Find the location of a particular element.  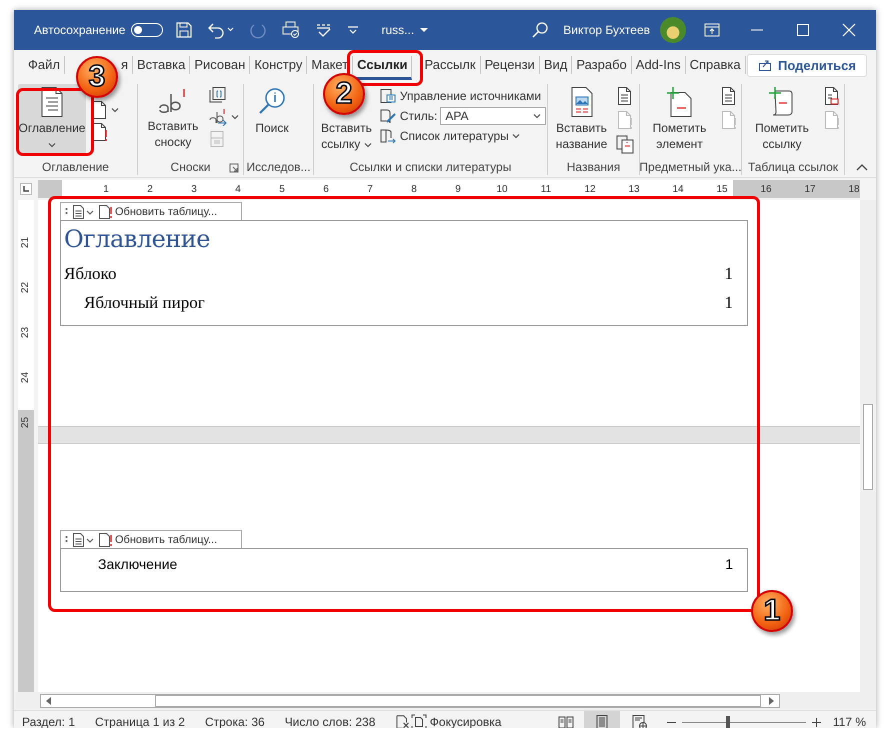

toc-entry: Яблочный пирог is located at coordinates (144, 302).